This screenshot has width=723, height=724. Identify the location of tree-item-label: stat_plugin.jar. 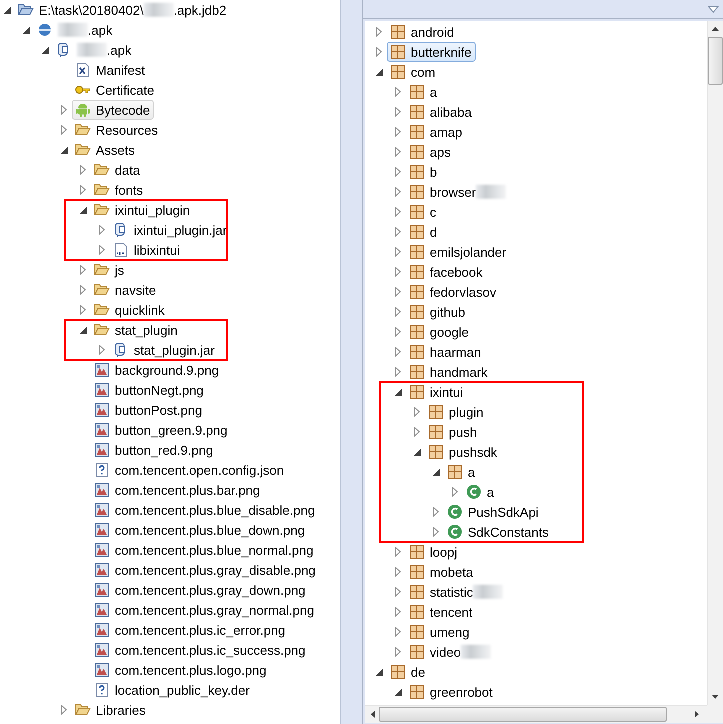
(174, 350).